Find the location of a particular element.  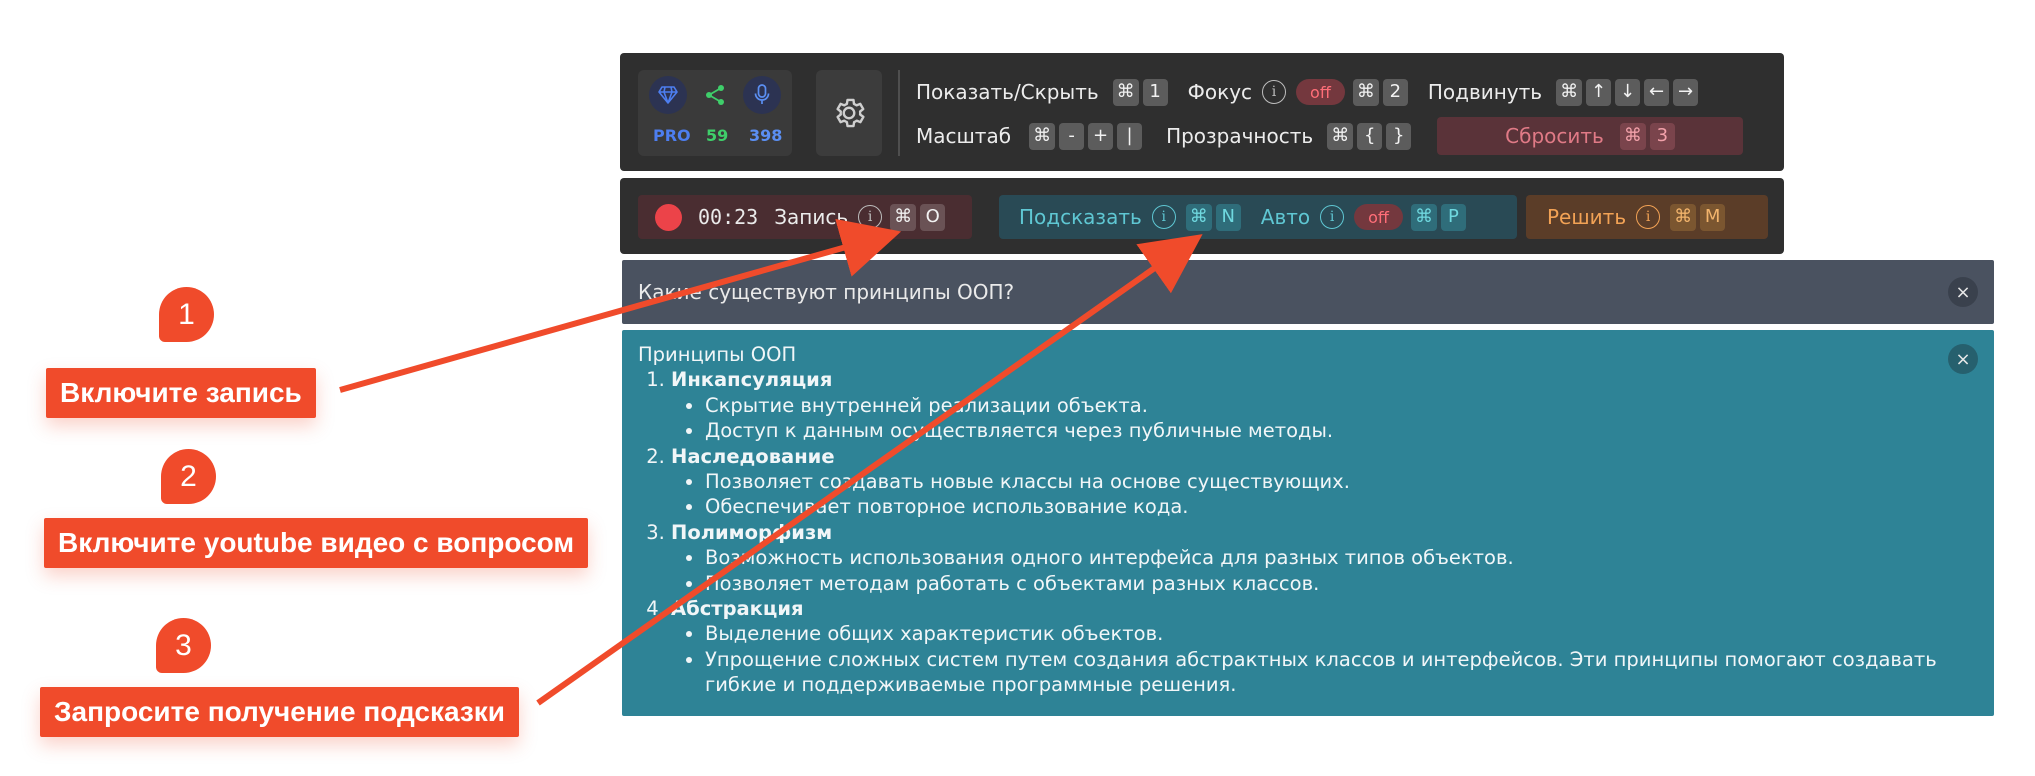

arrow-to-record is located at coordinates (620, 305).